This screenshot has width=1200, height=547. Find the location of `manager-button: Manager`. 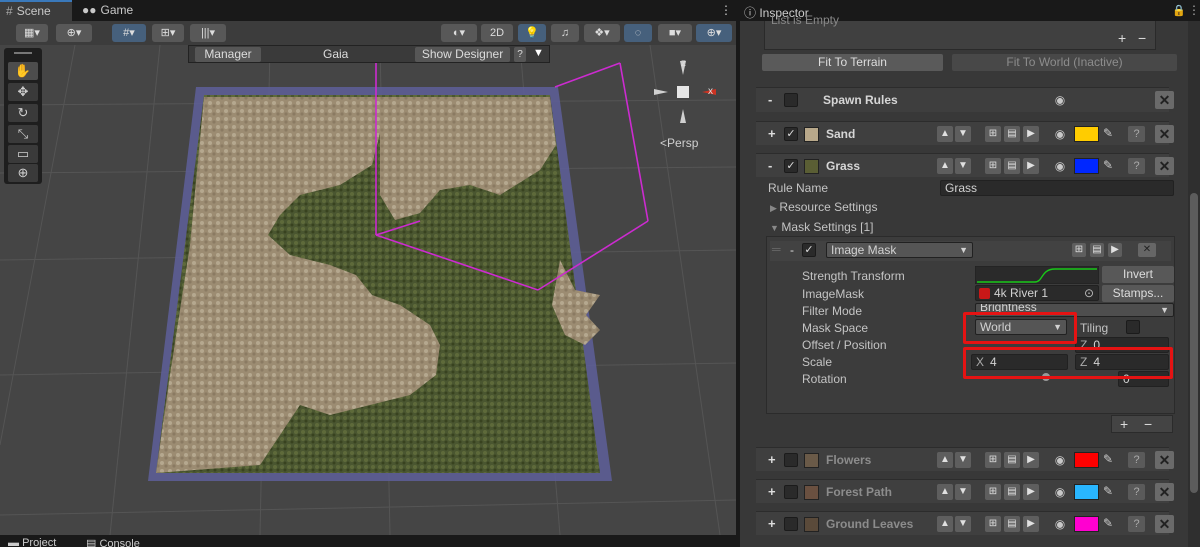

manager-button: Manager is located at coordinates (228, 54).